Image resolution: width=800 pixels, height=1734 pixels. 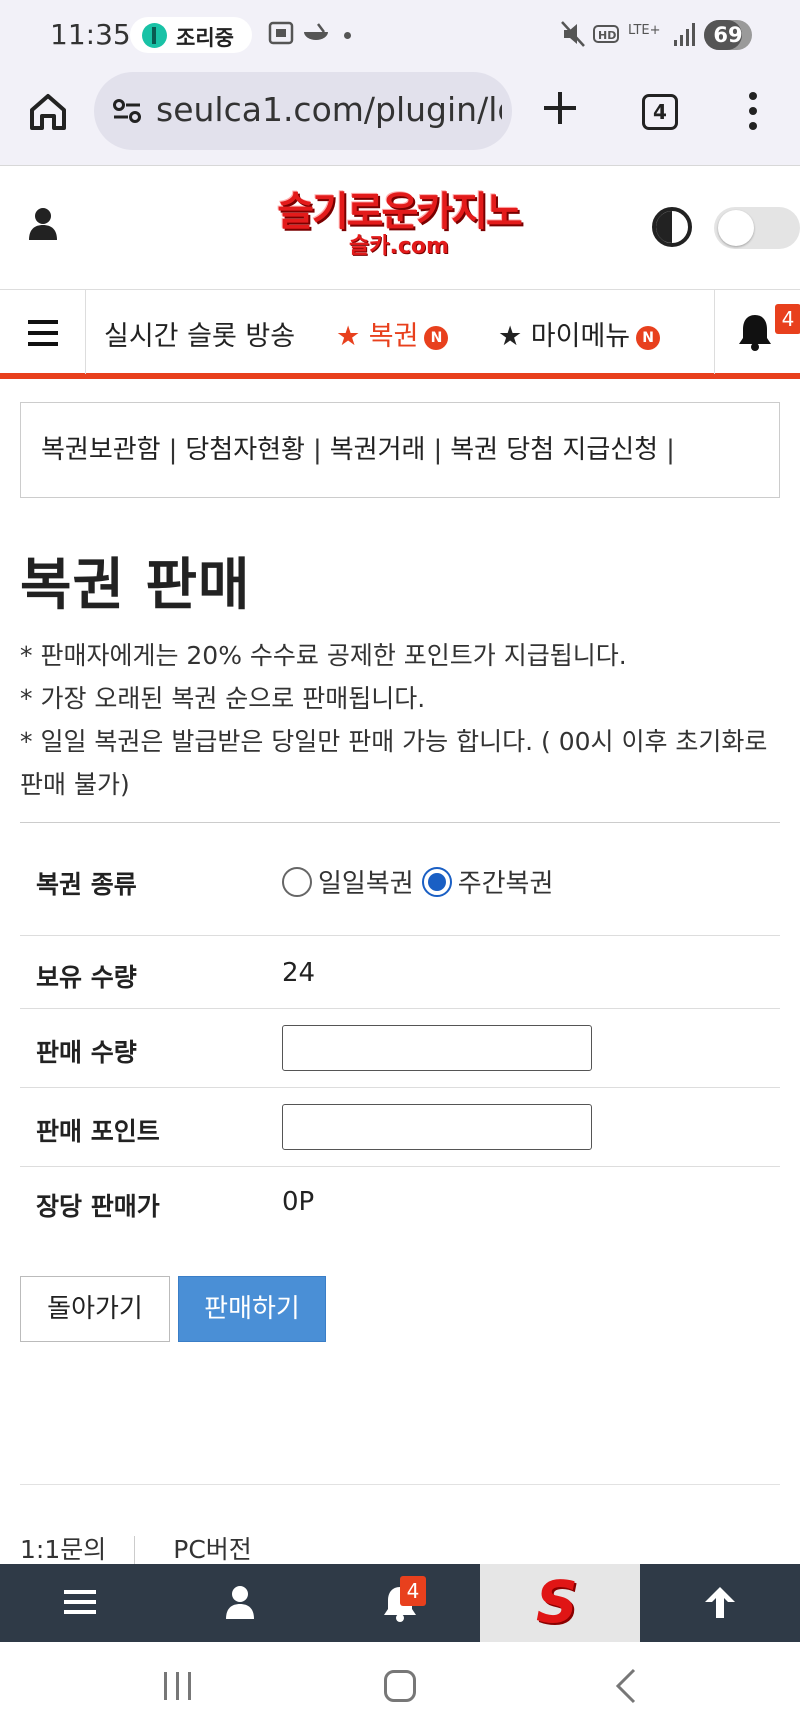 I want to click on bottom-user-button, so click(x=240, y=1603).